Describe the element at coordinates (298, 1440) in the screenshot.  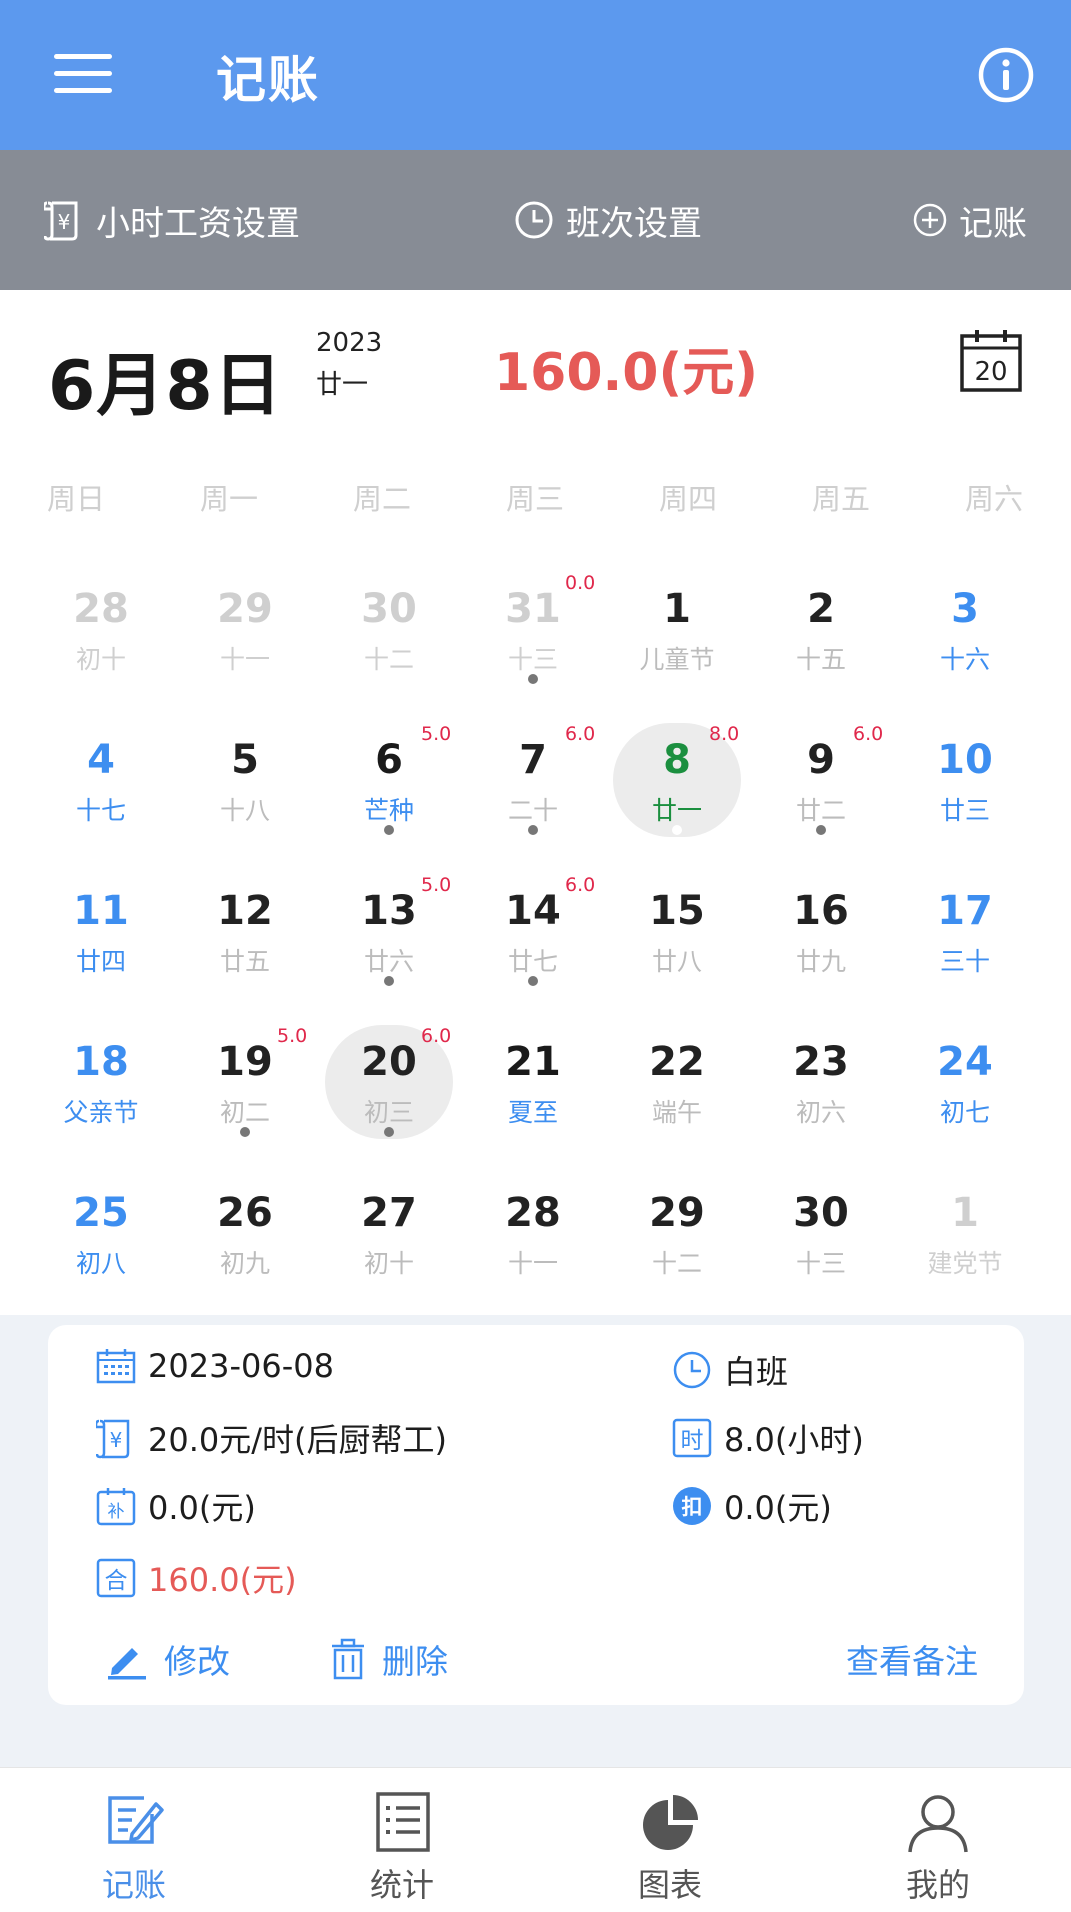
I see `record-wage: 20.0元/时(后厨帮工)` at that location.